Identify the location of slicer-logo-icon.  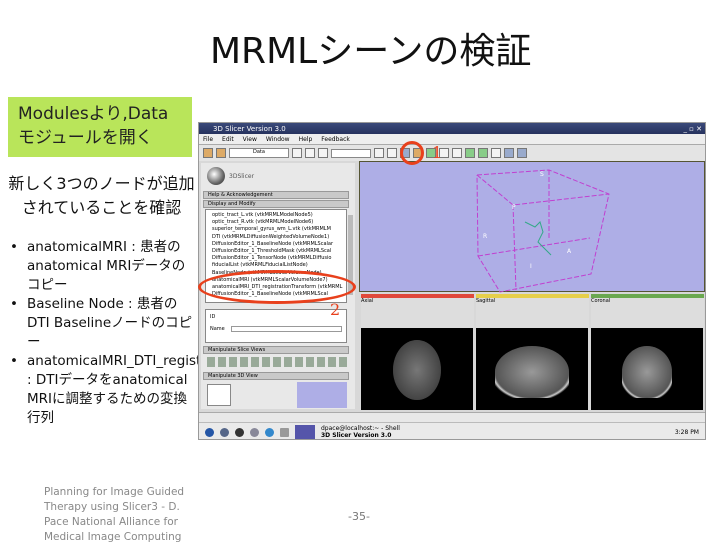
(216, 176).